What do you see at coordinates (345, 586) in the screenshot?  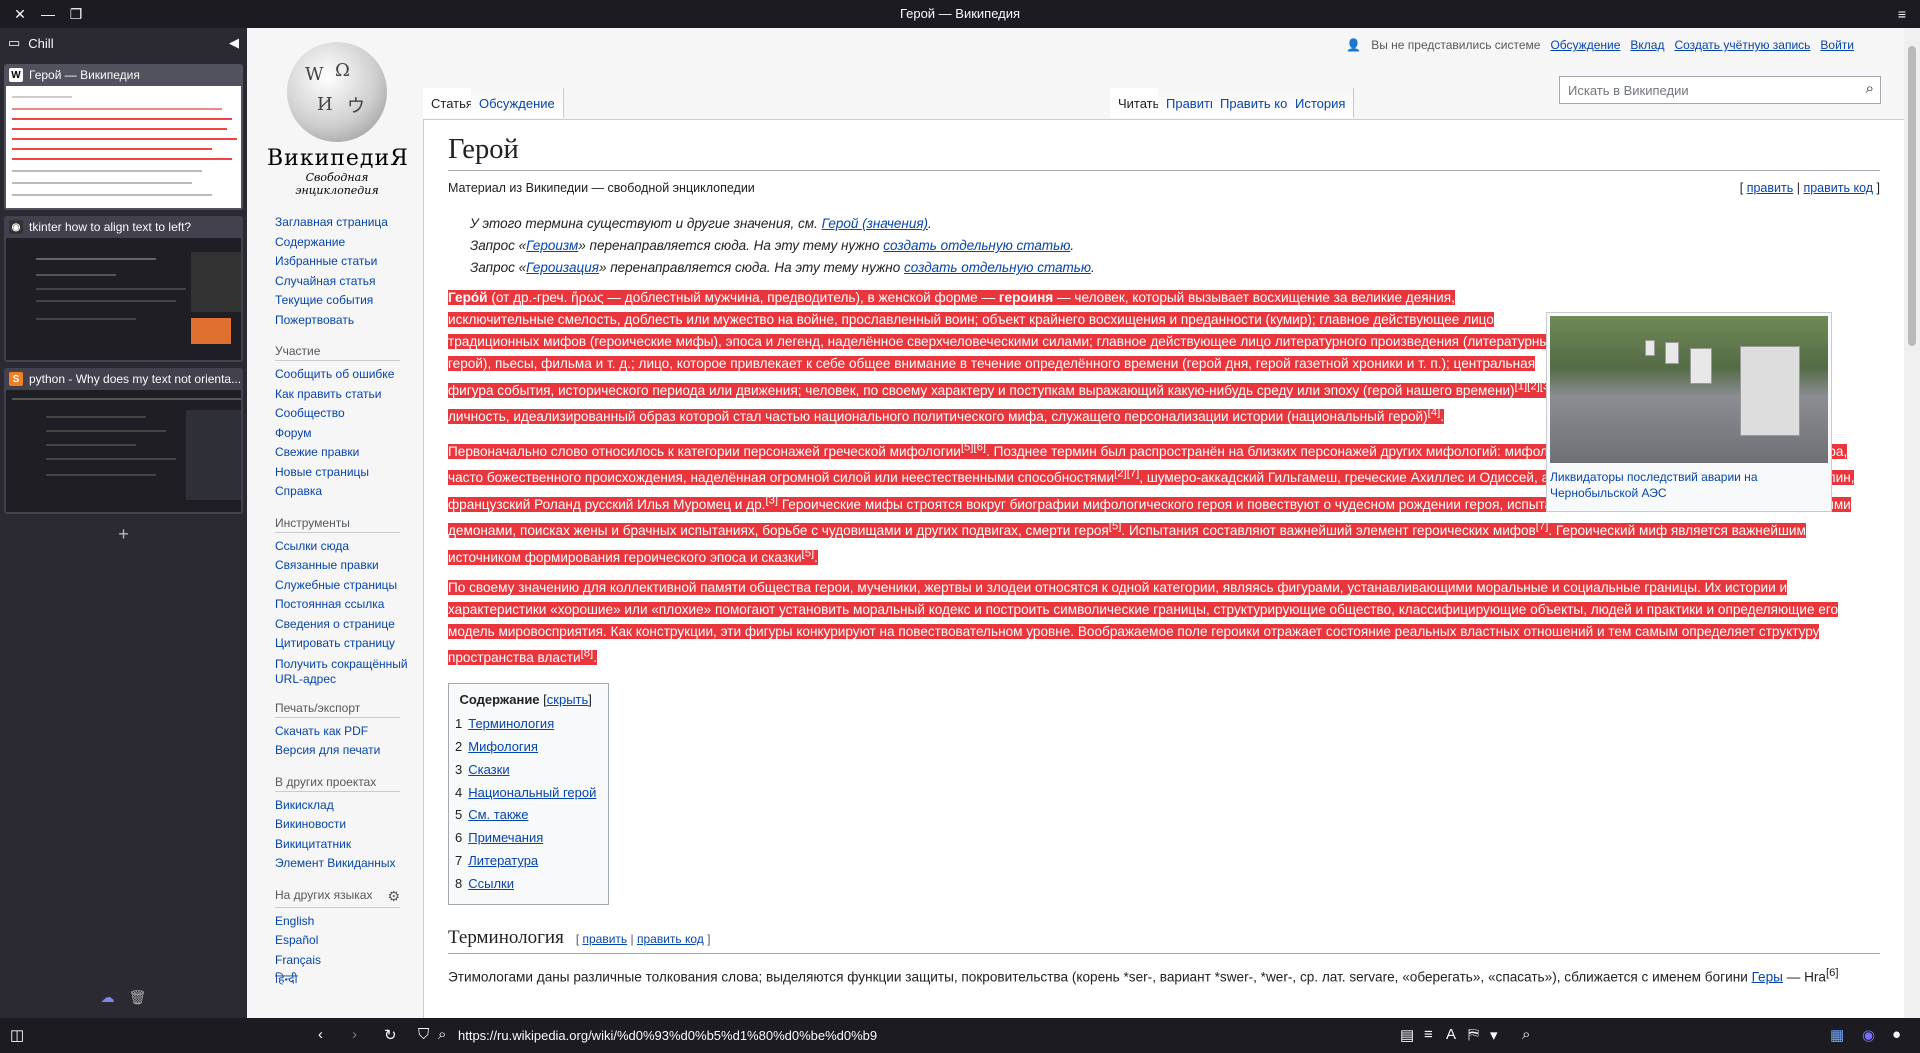 I see `nav-special-pages: Служебные страницы` at bounding box center [345, 586].